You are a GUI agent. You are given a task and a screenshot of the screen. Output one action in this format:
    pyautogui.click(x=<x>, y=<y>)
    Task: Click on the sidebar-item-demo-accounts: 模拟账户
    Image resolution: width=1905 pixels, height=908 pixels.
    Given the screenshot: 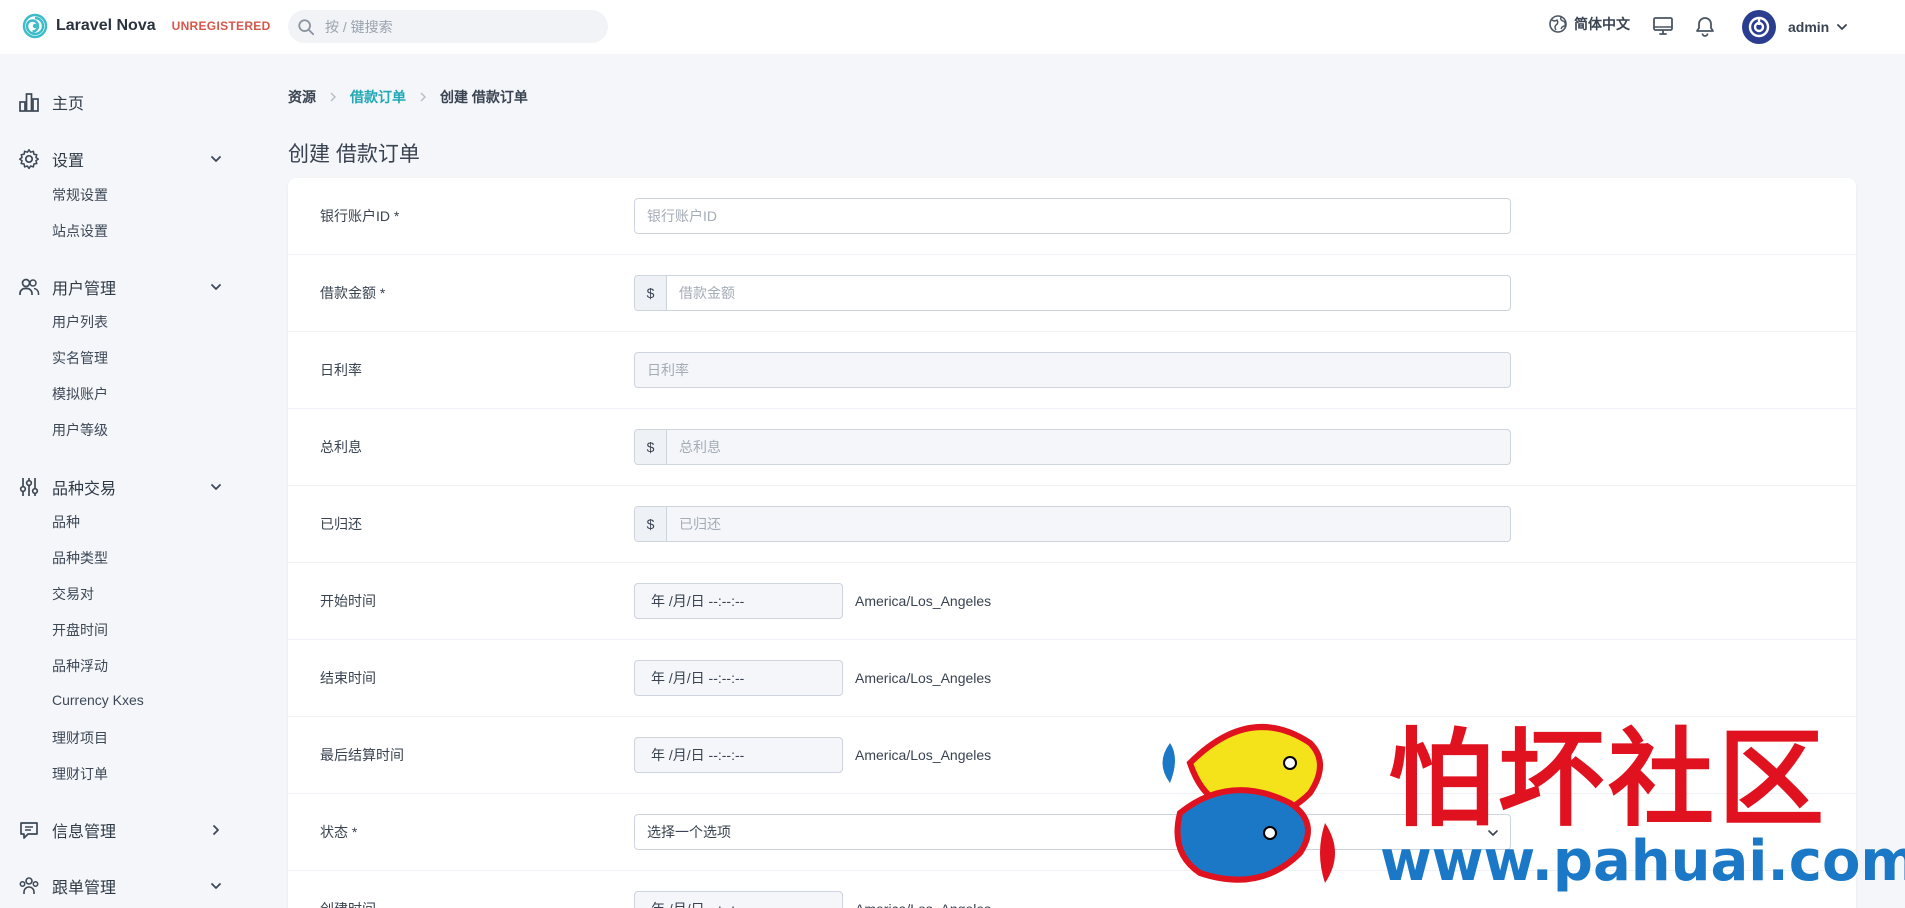 What is the action you would take?
    pyautogui.click(x=80, y=394)
    